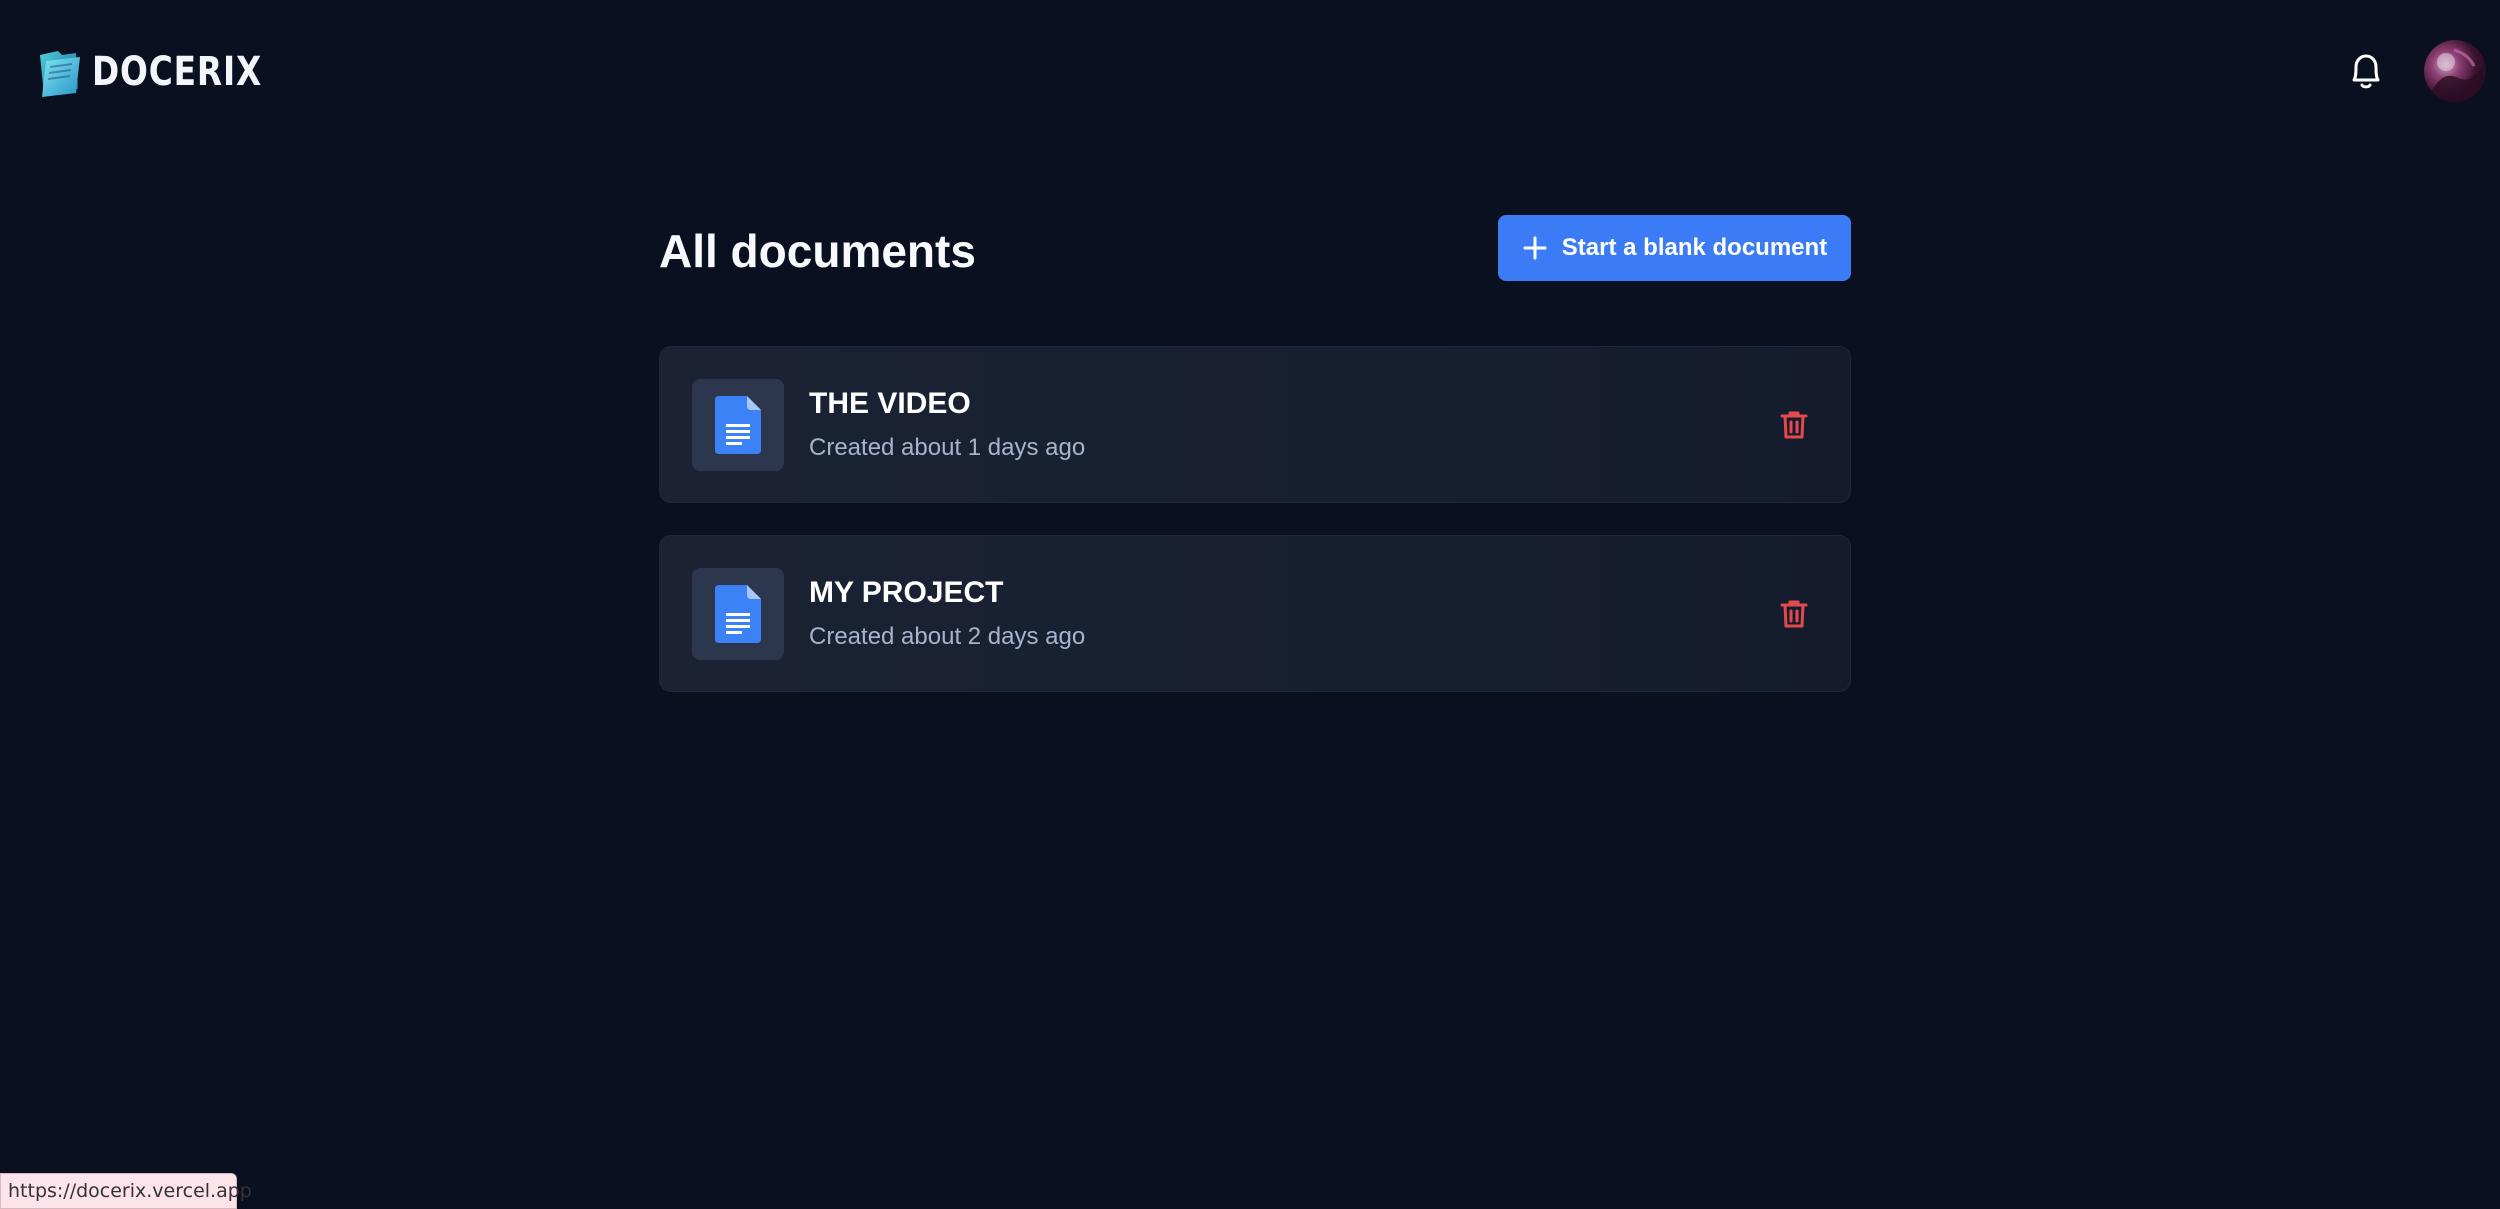  Describe the element at coordinates (177, 72) in the screenshot. I see `brand-name: DOCERIX` at that location.